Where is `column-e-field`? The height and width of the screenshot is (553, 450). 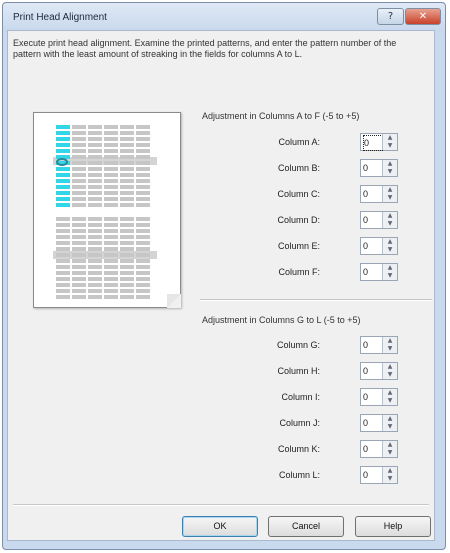 column-e-field is located at coordinates (372, 246).